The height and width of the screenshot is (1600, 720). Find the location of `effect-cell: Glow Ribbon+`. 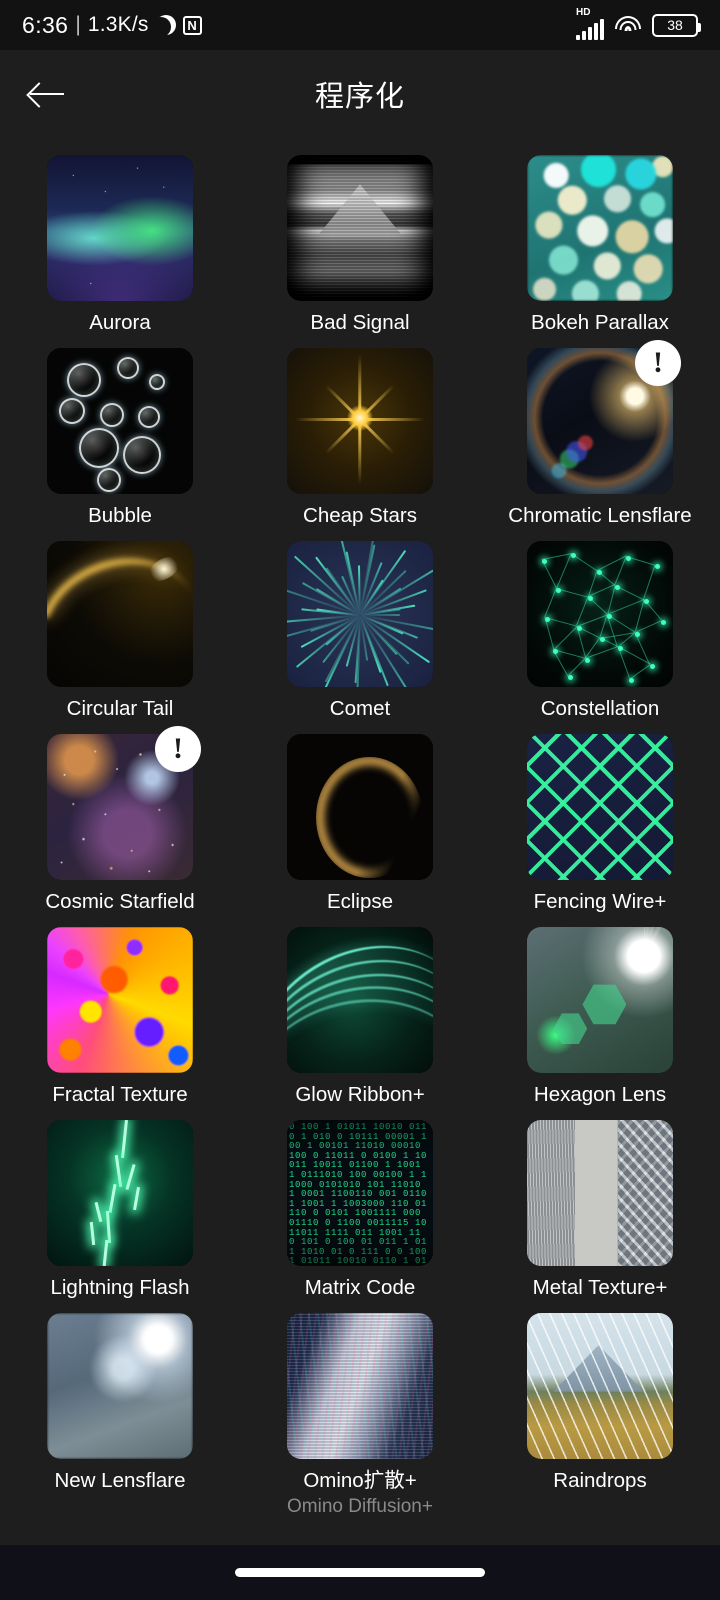

effect-cell: Glow Ribbon+ is located at coordinates (360, 1017).